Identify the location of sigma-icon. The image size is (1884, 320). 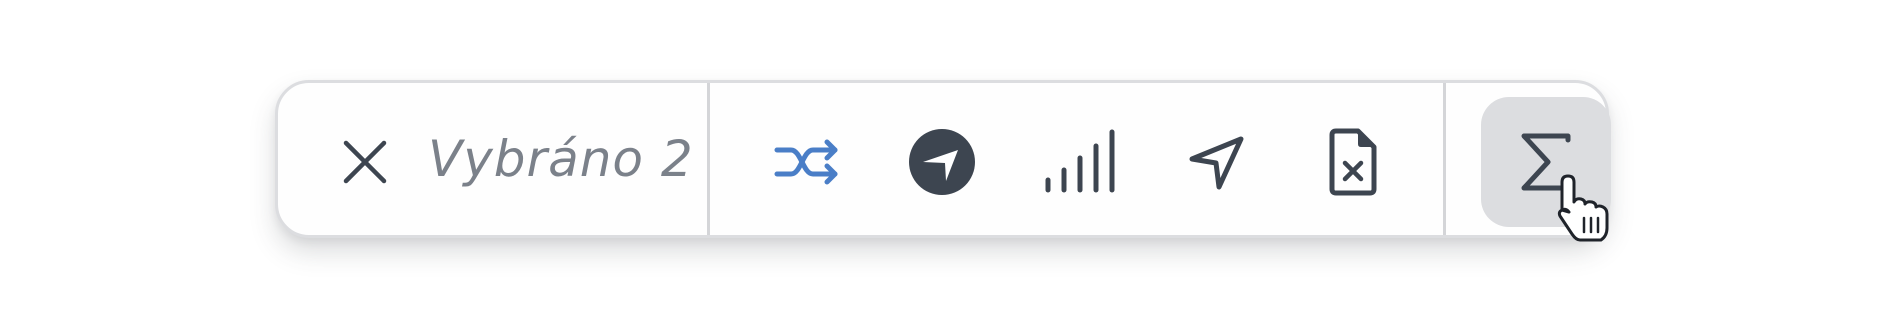
(1546, 162).